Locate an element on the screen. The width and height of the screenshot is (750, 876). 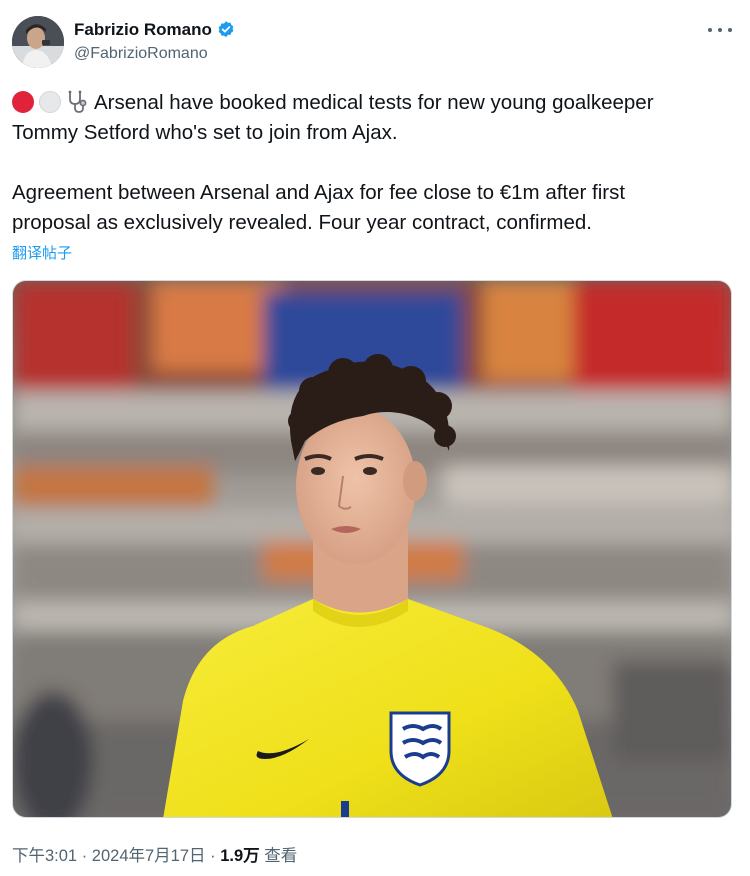
stethoscope-emoji is located at coordinates (77, 102).